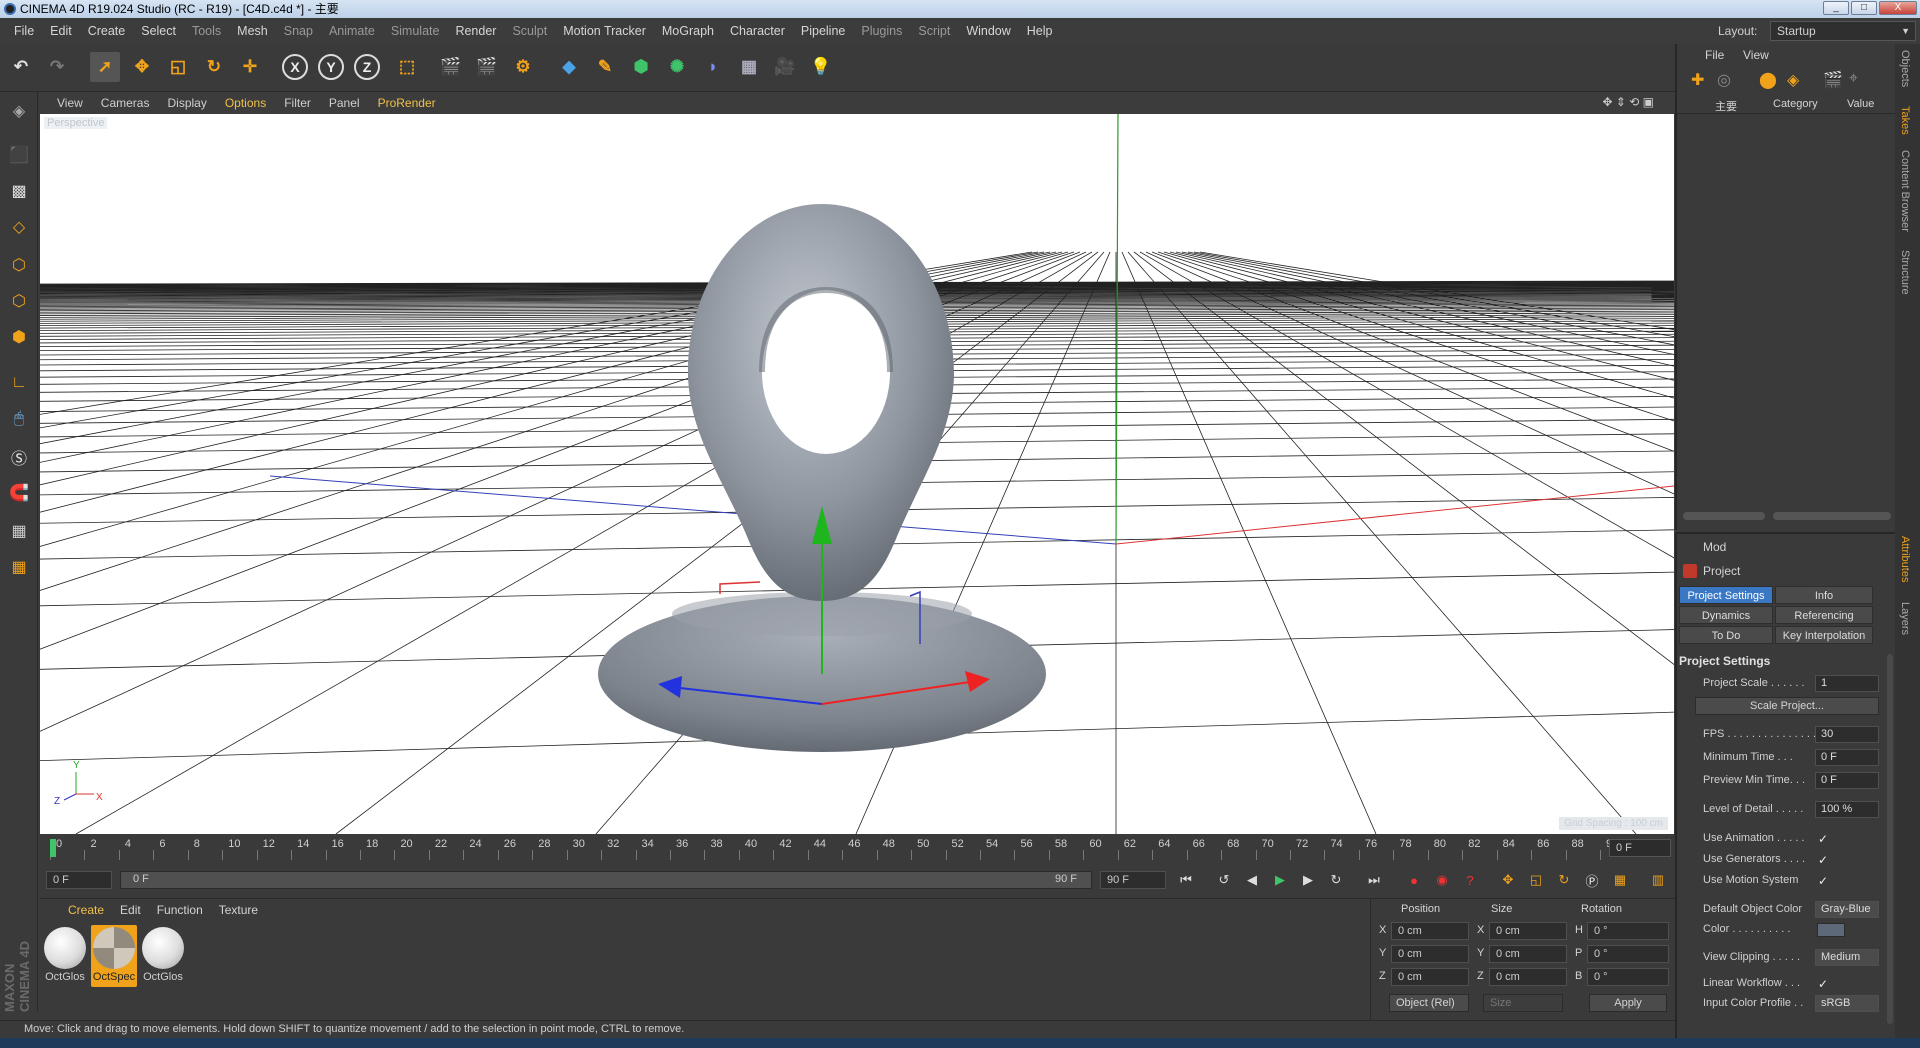  What do you see at coordinates (407, 103) in the screenshot?
I see `viewport-menu-prorender: ProRender` at bounding box center [407, 103].